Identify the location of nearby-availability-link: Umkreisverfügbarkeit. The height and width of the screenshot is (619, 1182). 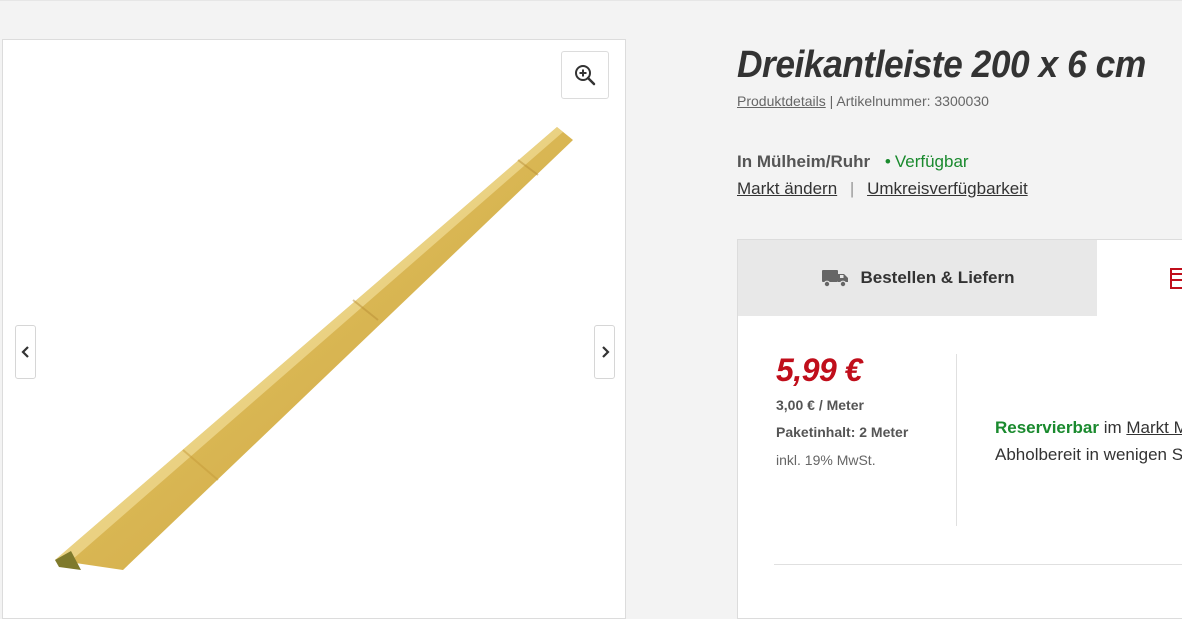
(947, 188).